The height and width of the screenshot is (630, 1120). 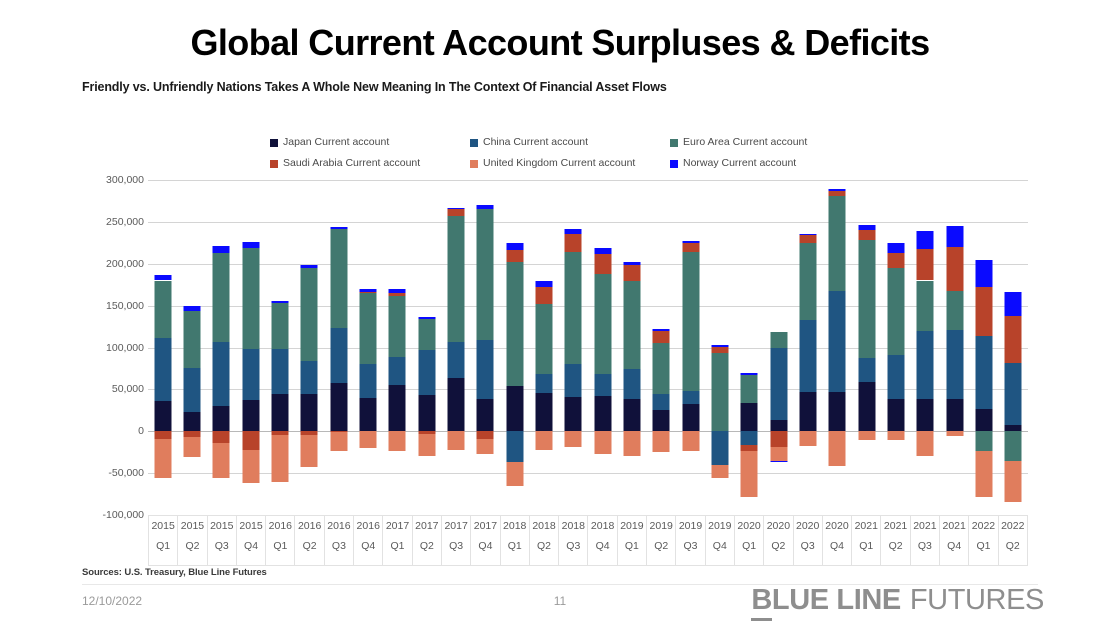 What do you see at coordinates (897, 602) in the screenshot?
I see `brand-logo: B LUE LINE FUTURES` at bounding box center [897, 602].